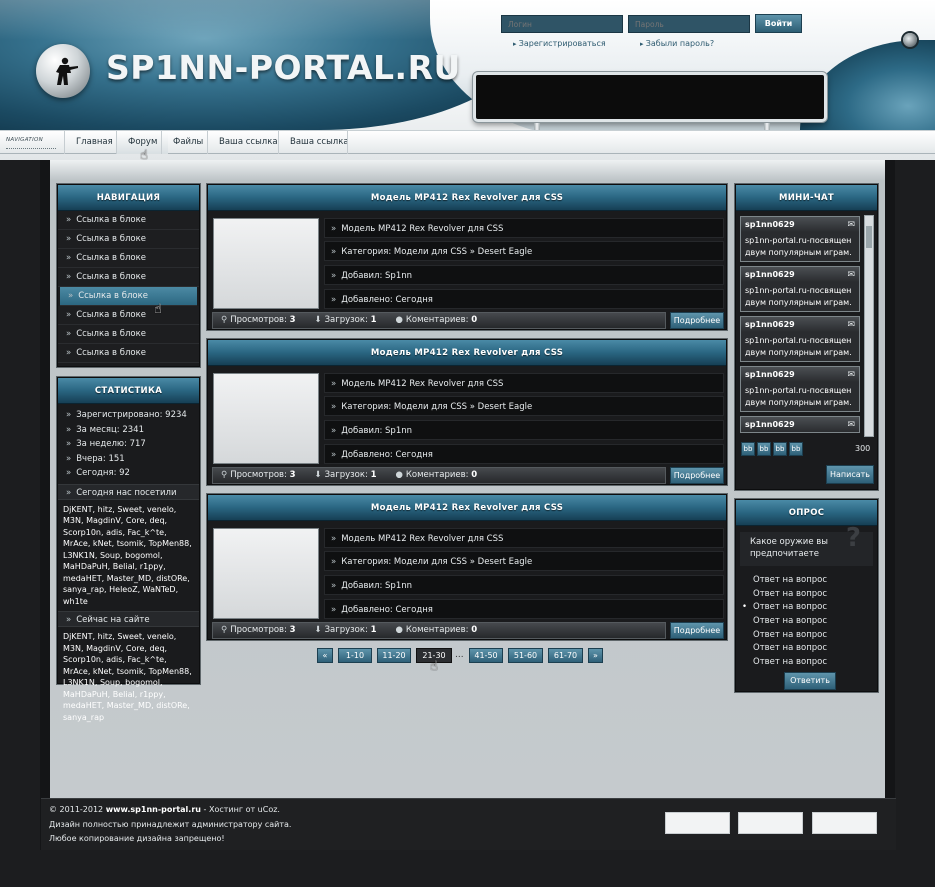 This screenshot has height=887, width=935. Describe the element at coordinates (224, 320) in the screenshot. I see `pin-icon: ⚲` at that location.